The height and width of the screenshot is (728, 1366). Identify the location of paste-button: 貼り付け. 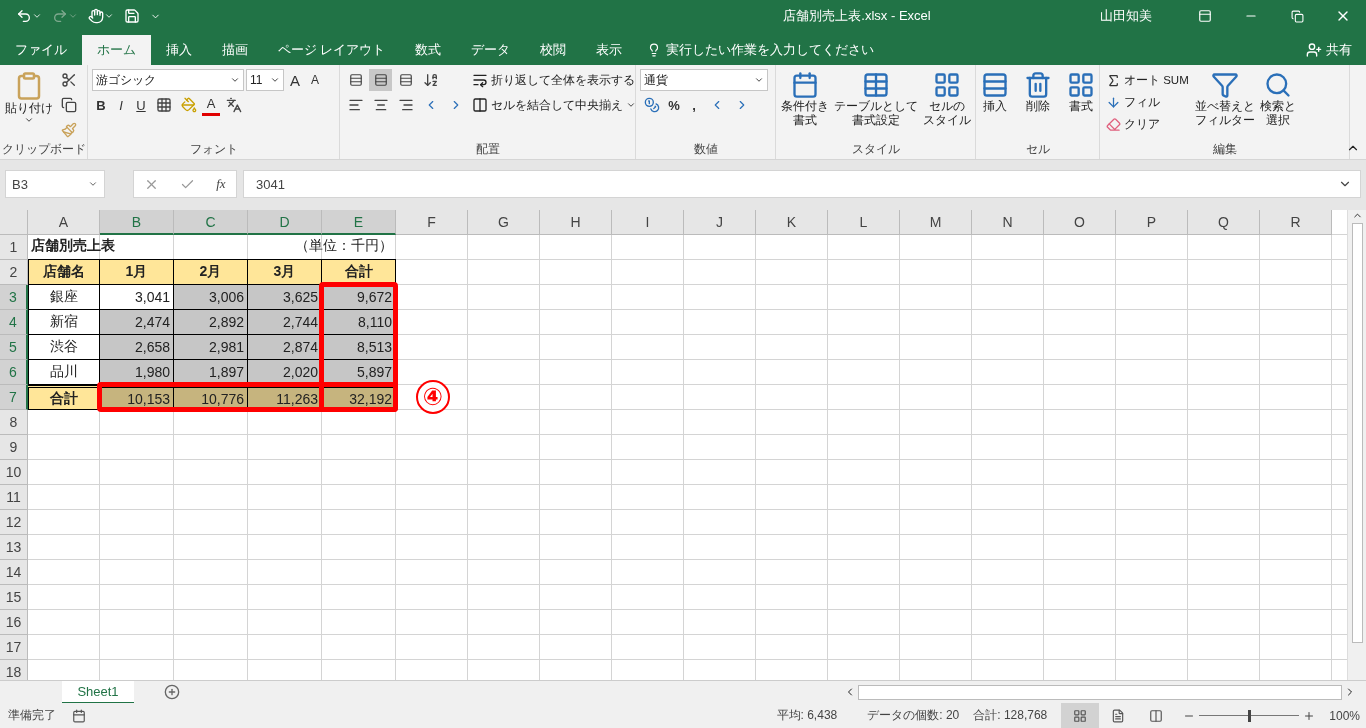
(29, 105).